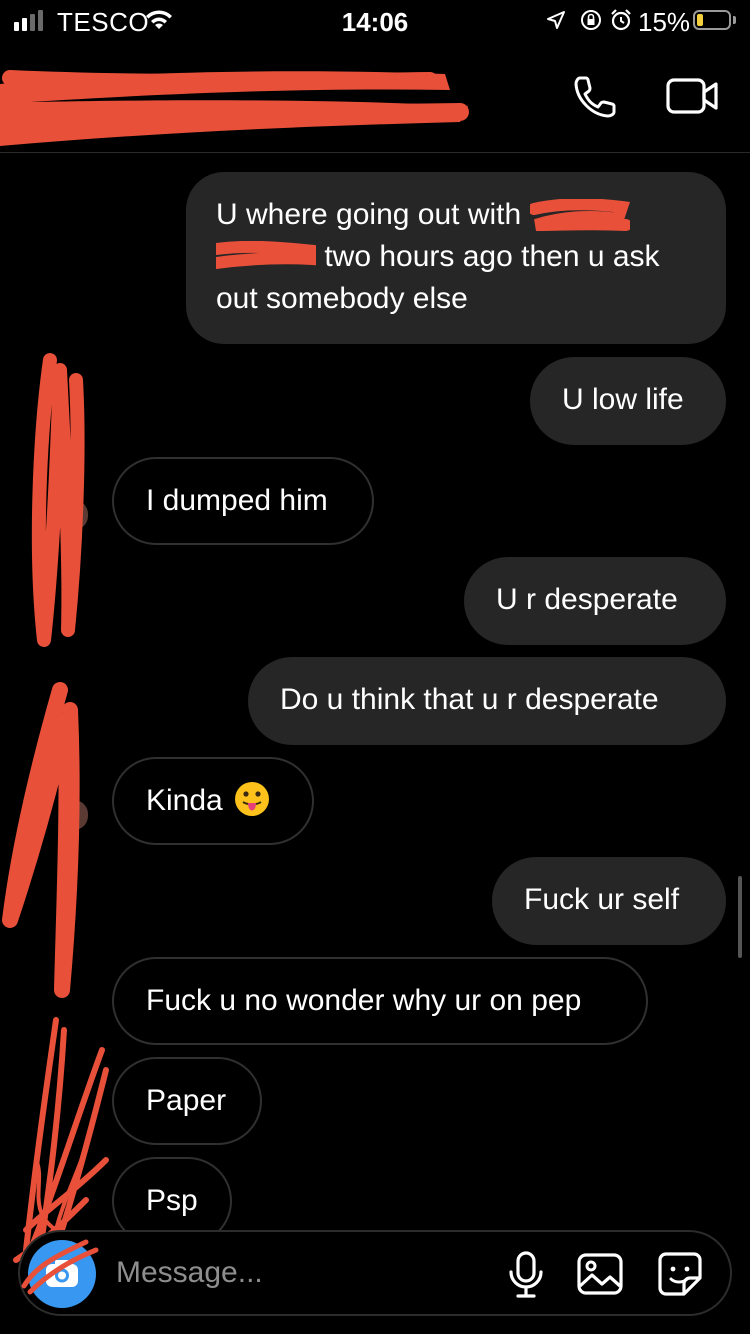  I want to click on message-text: Psp, so click(172, 1200).